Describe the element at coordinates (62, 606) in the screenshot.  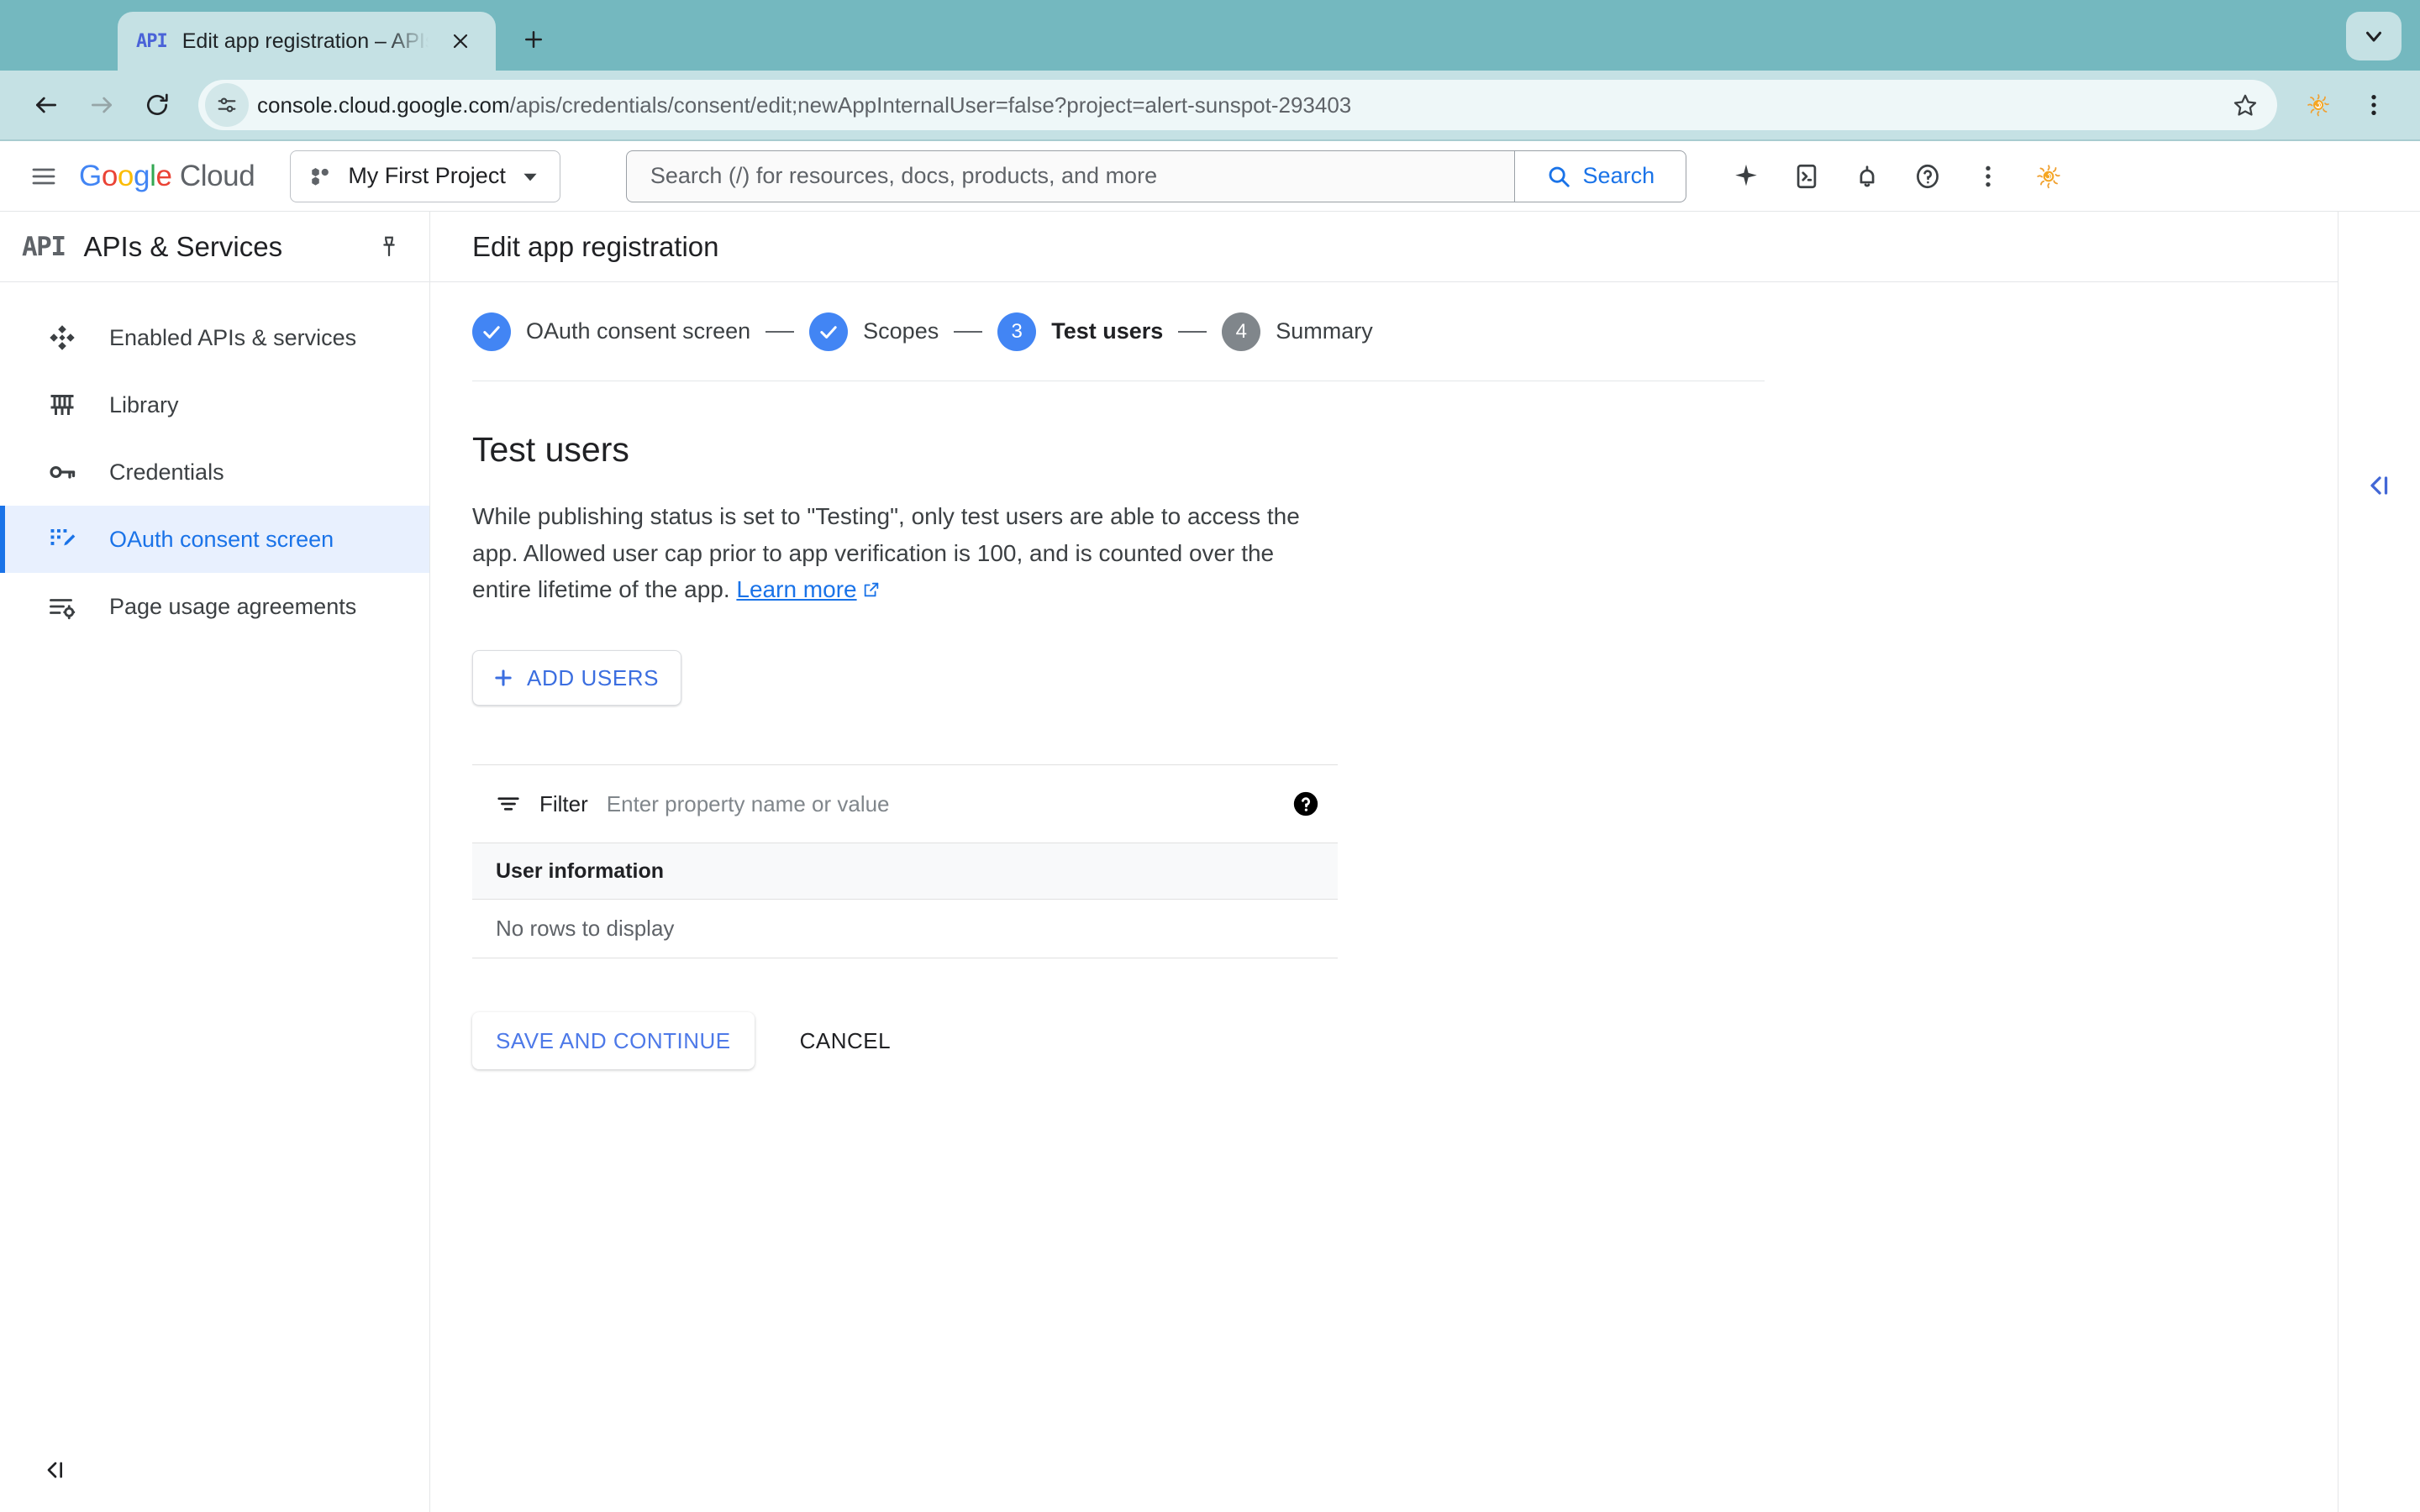
I see `page-usage-agreements-icon` at that location.